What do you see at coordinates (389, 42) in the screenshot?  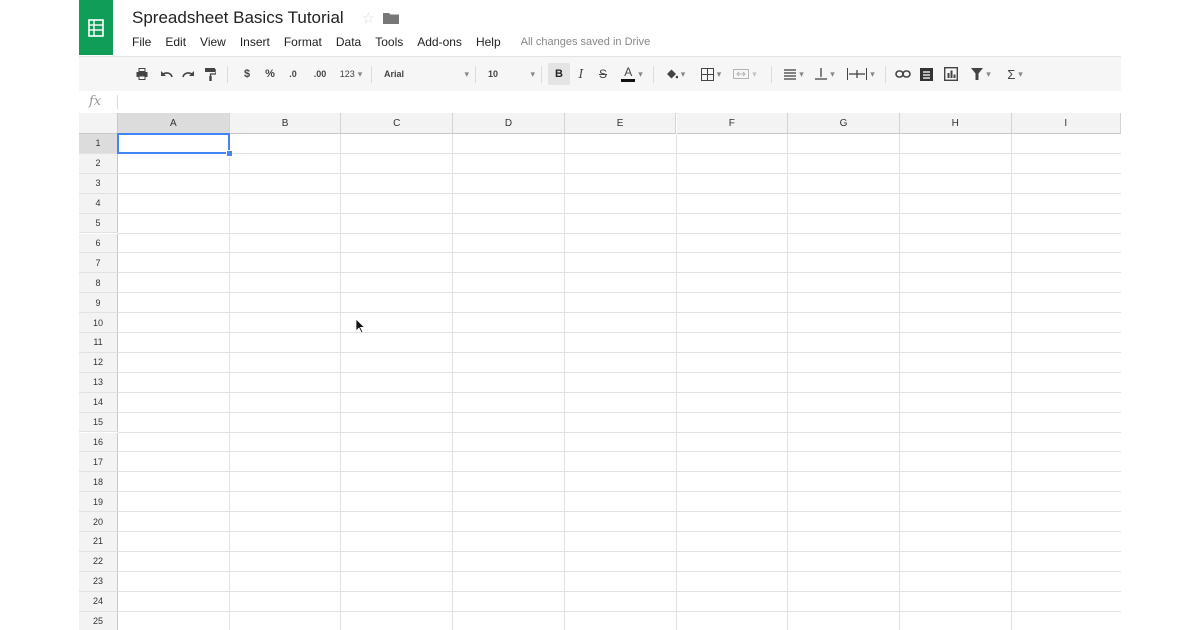 I see `menu-tools: Tools` at bounding box center [389, 42].